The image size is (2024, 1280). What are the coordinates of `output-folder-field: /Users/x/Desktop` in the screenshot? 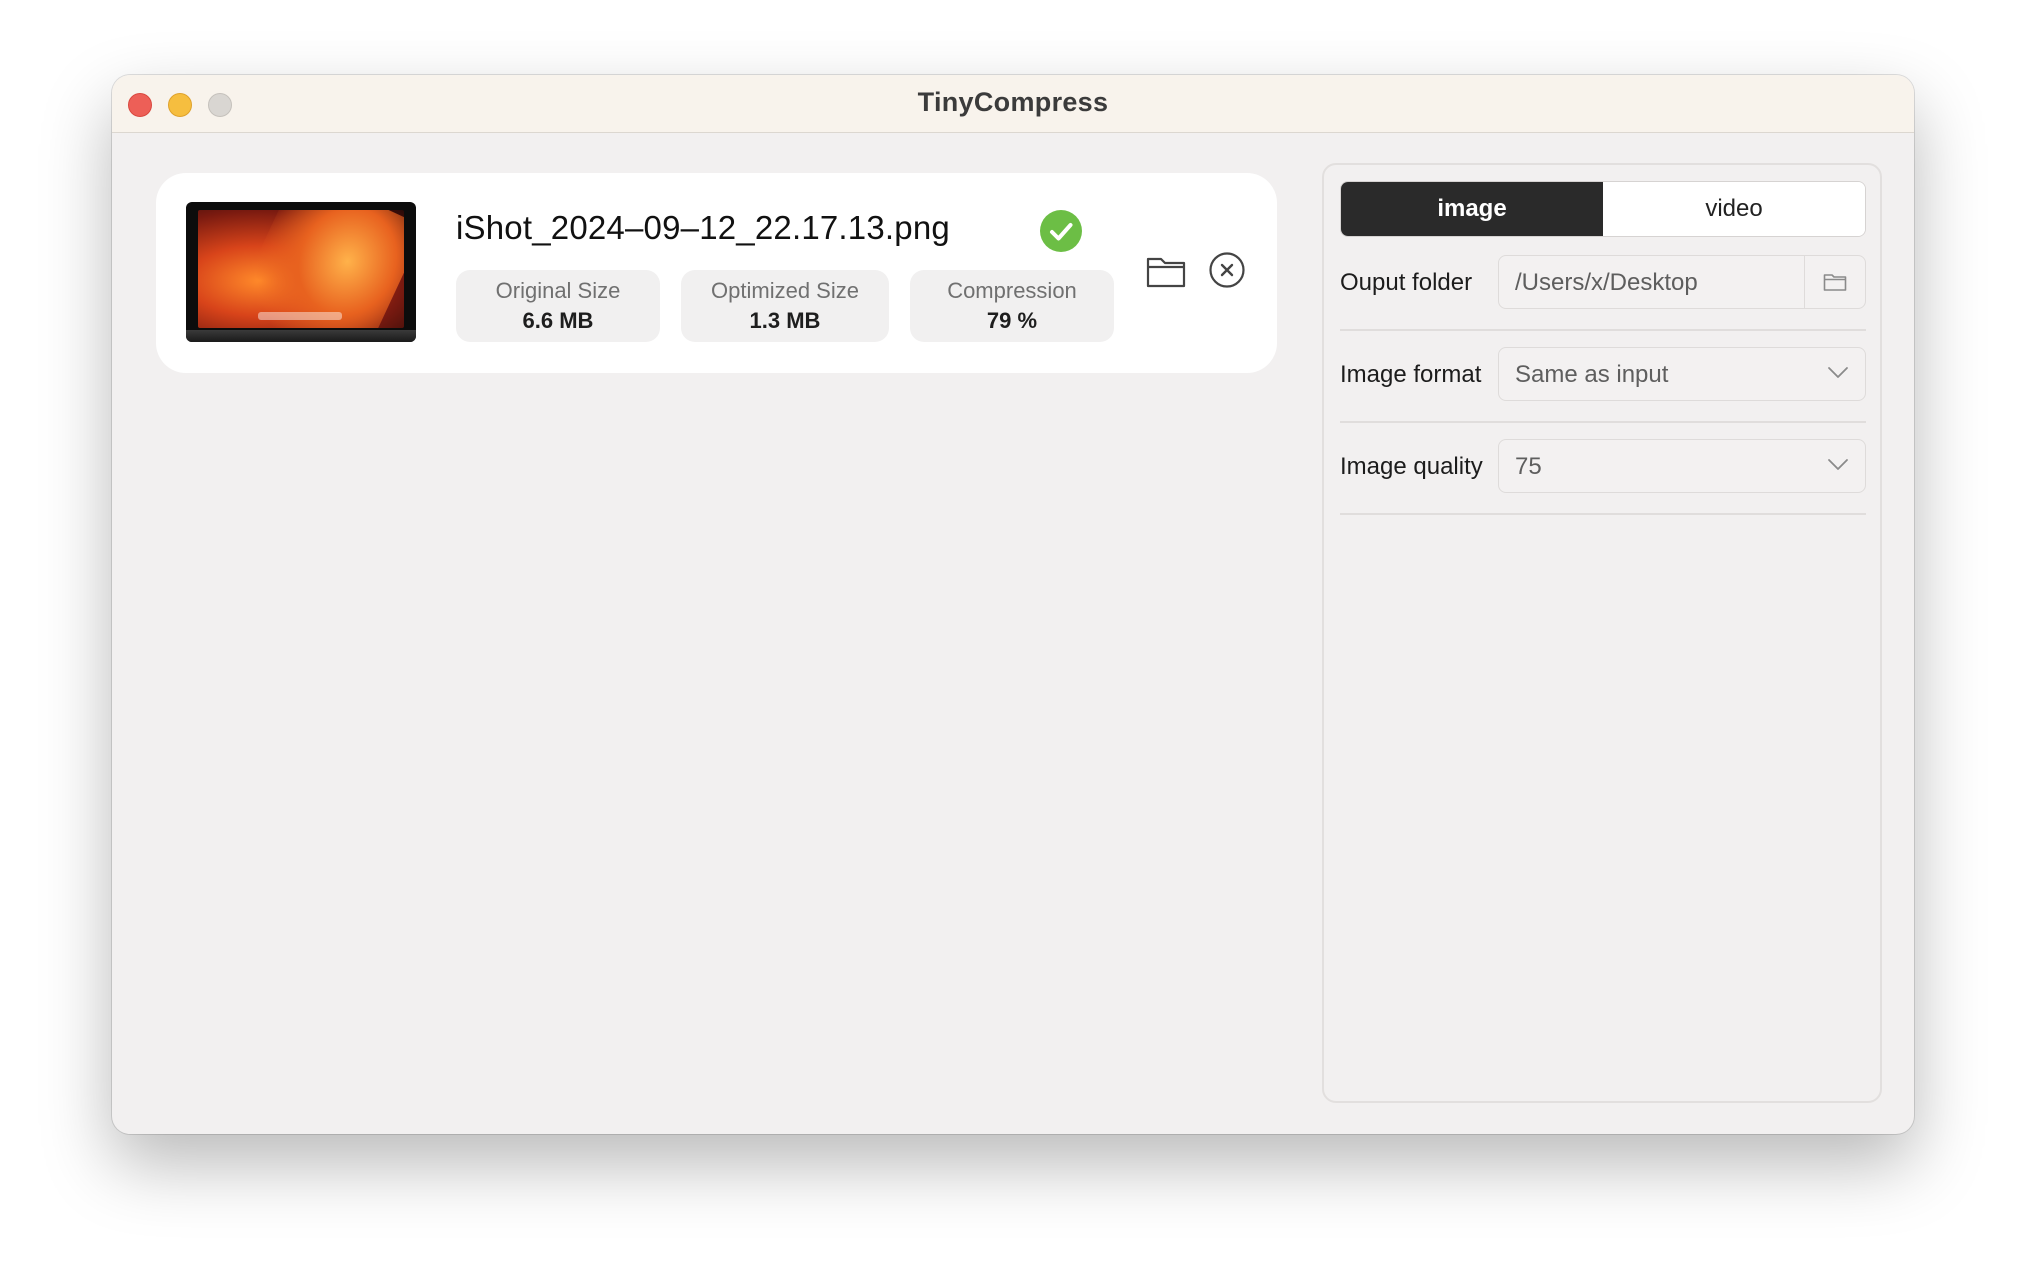 It's located at (1682, 282).